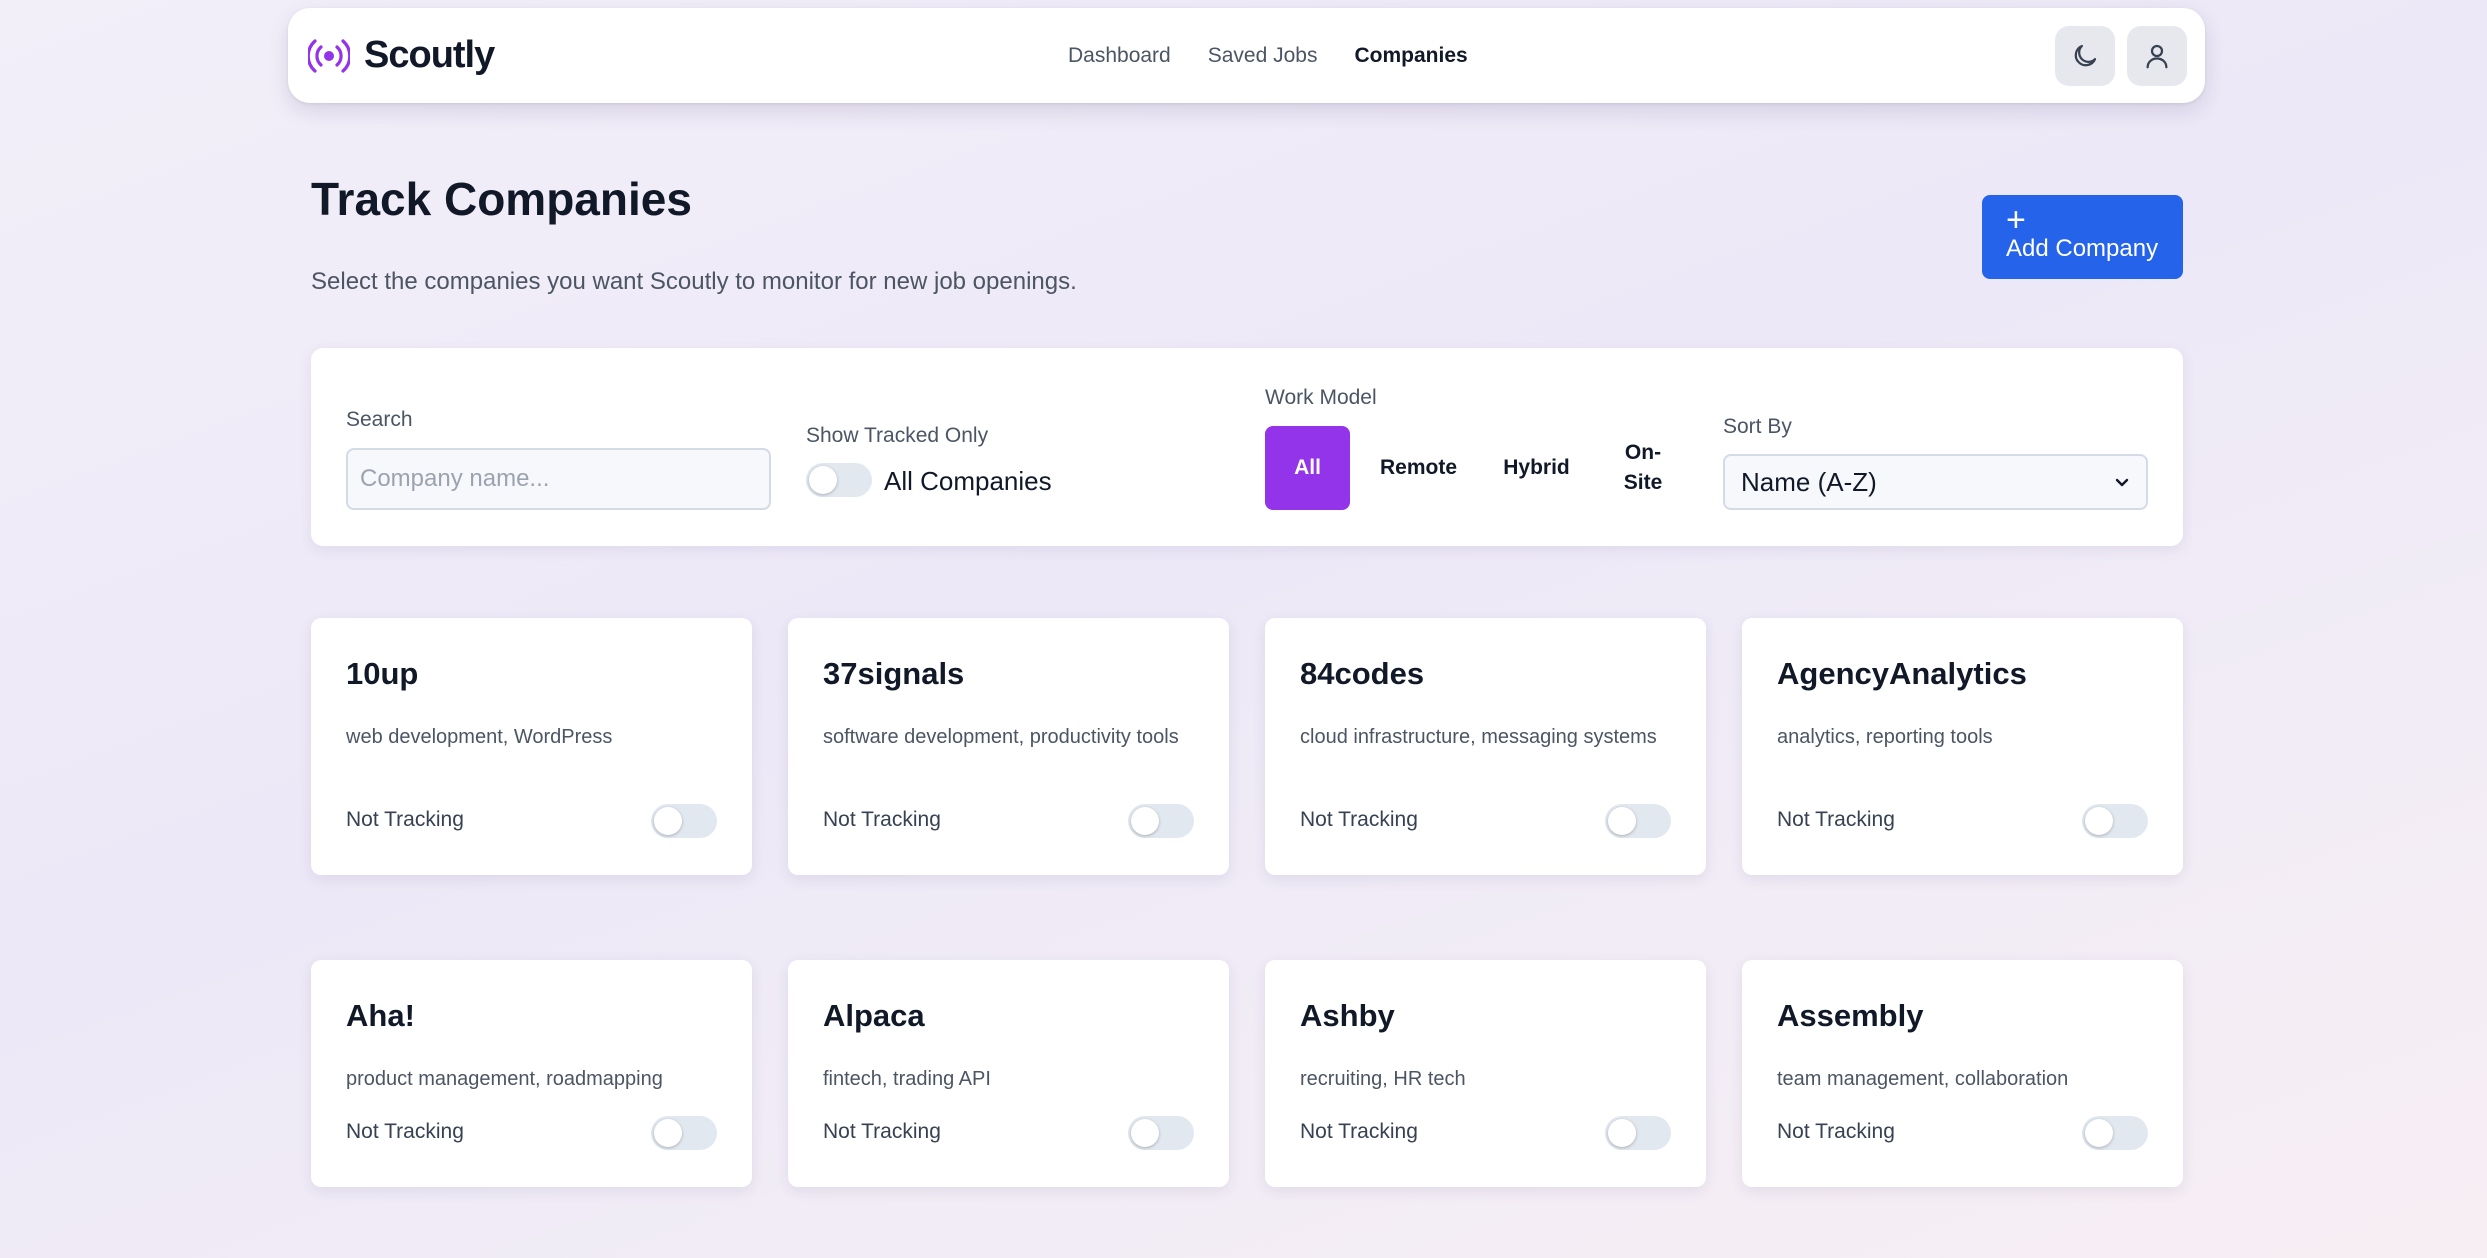 The image size is (2487, 1258). Describe the element at coordinates (1485, 1073) in the screenshot. I see `company-card: Ashby recruiting, HR tech Not Tracking` at that location.